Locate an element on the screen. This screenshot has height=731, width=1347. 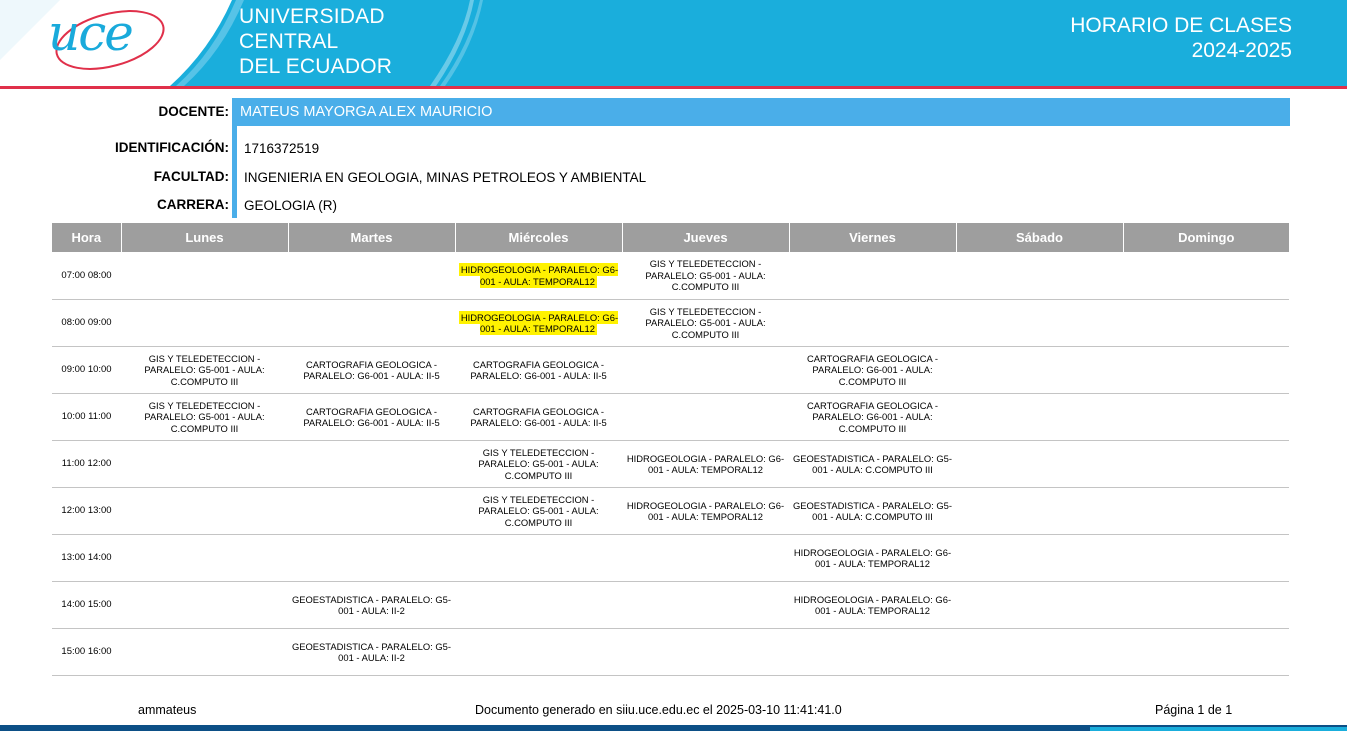
university-name-line2: CENTRAL is located at coordinates (289, 41).